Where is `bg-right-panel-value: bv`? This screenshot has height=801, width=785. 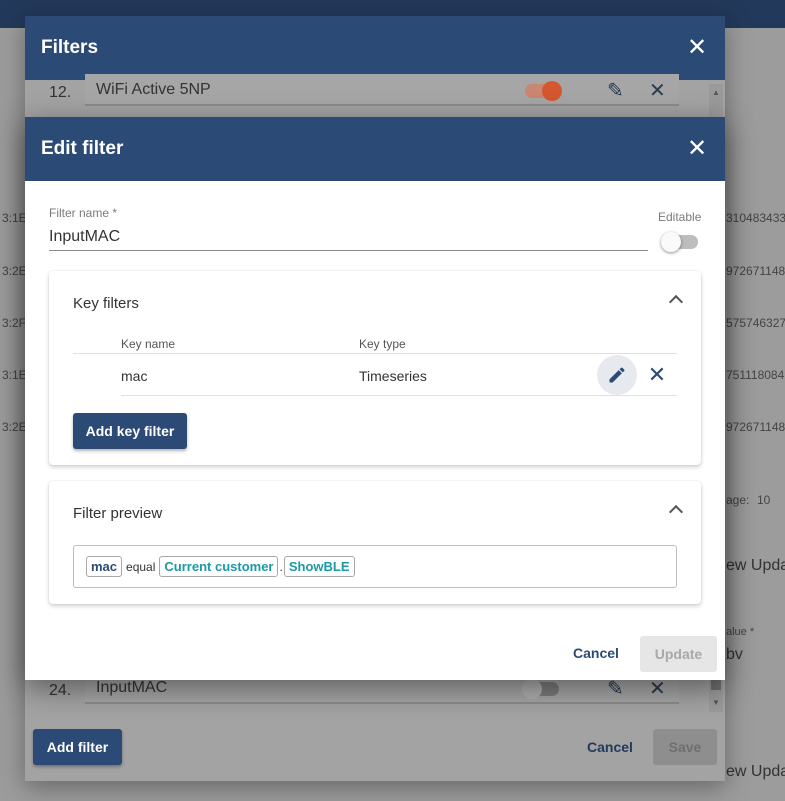
bg-right-panel-value: bv is located at coordinates (734, 654).